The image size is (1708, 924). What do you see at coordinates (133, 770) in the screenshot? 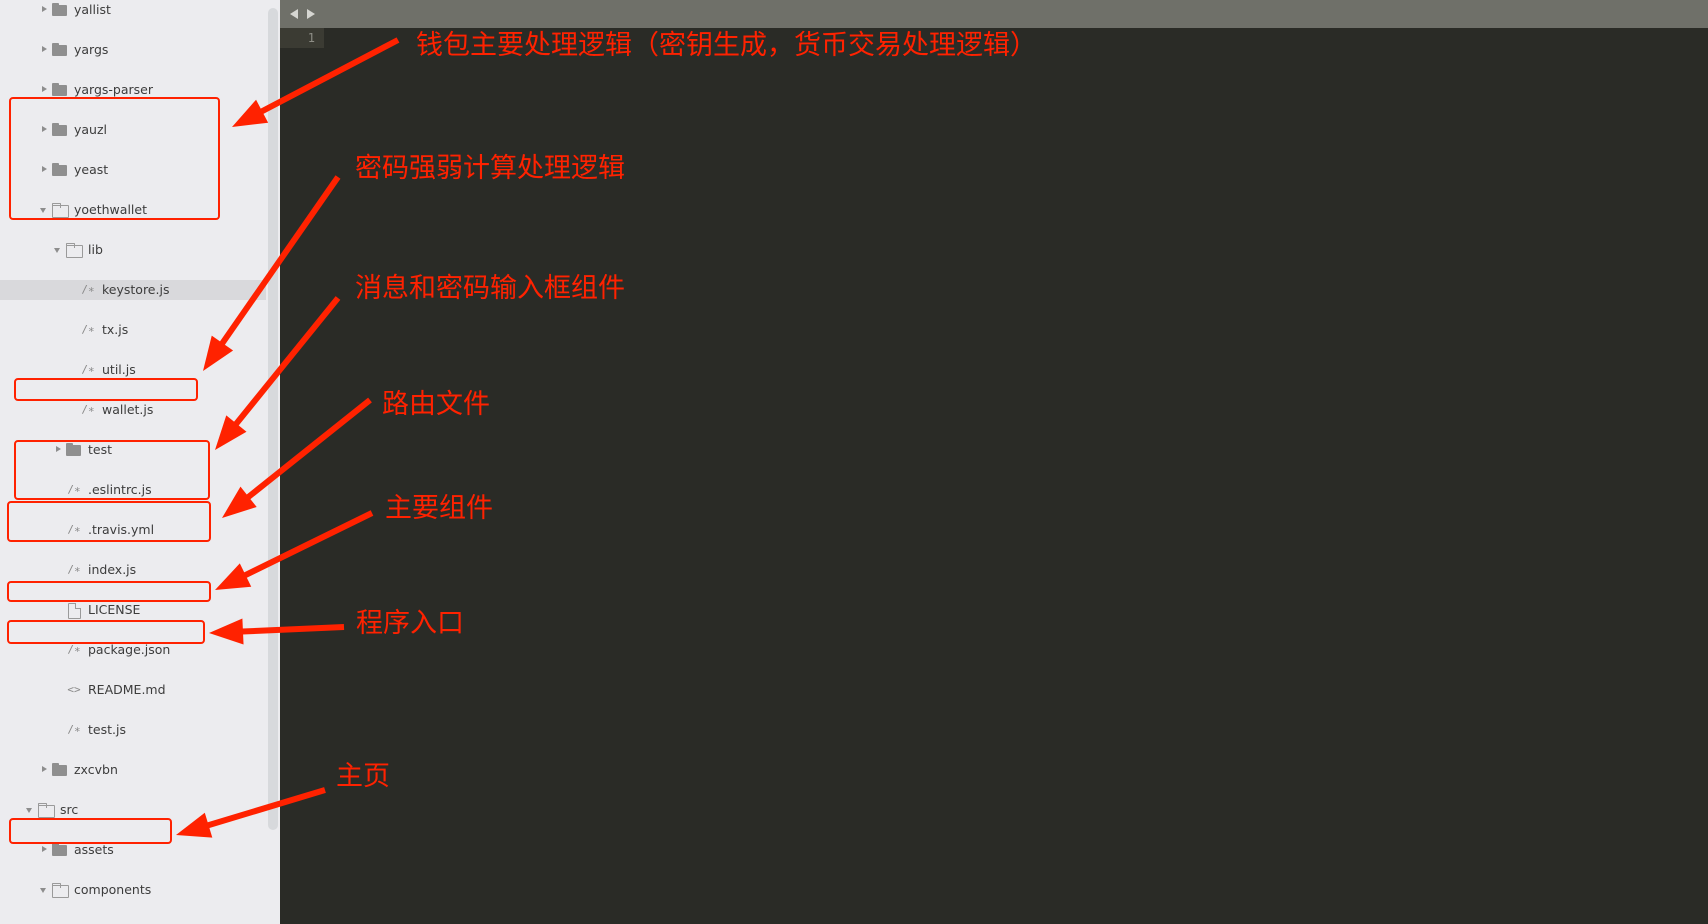
I see `tree-row: zxcvbn` at bounding box center [133, 770].